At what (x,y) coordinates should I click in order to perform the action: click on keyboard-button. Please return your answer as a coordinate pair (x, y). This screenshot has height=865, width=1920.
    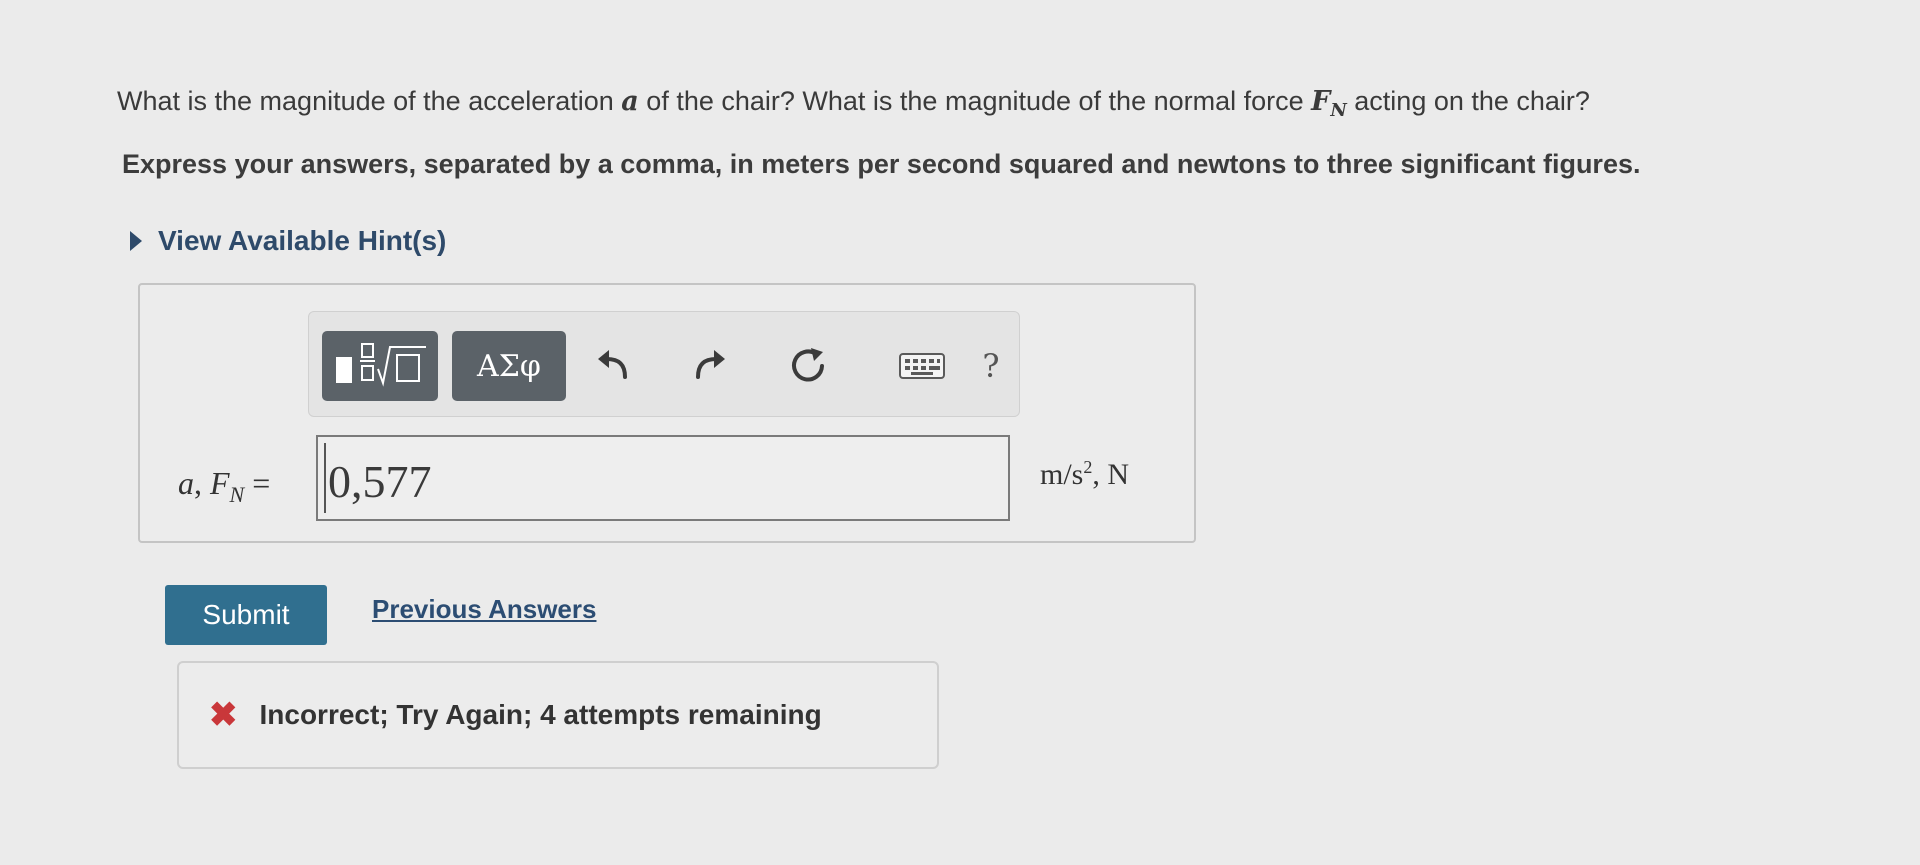
    Looking at the image, I should click on (922, 366).